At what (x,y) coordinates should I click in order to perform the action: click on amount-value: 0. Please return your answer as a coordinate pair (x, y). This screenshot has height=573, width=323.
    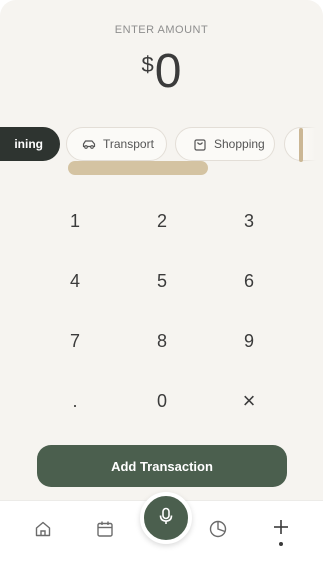
    Looking at the image, I should click on (168, 71).